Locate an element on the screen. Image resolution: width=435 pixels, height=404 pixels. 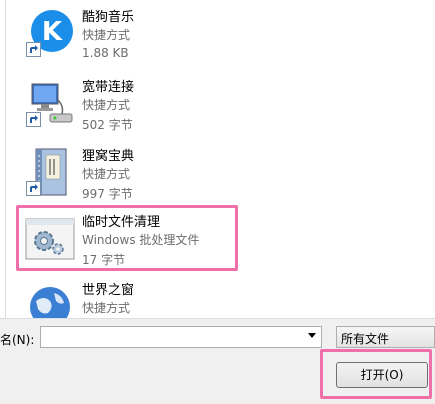
svg-text: K is located at coordinates (52, 32).